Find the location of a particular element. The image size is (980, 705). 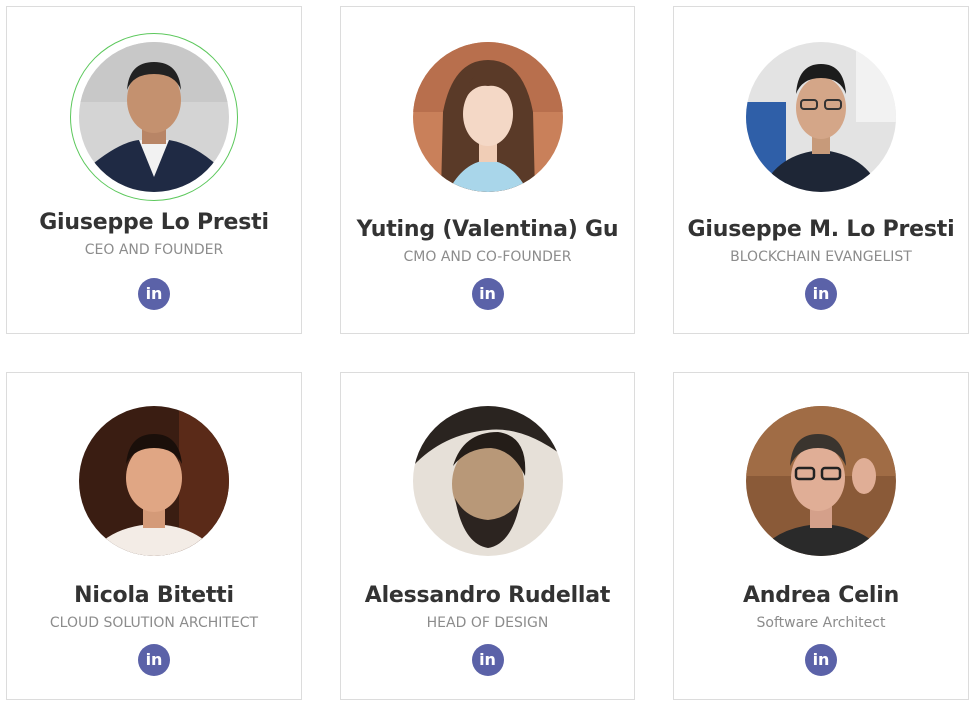

member-name: Yuting (Valentina) Gu is located at coordinates (487, 229).